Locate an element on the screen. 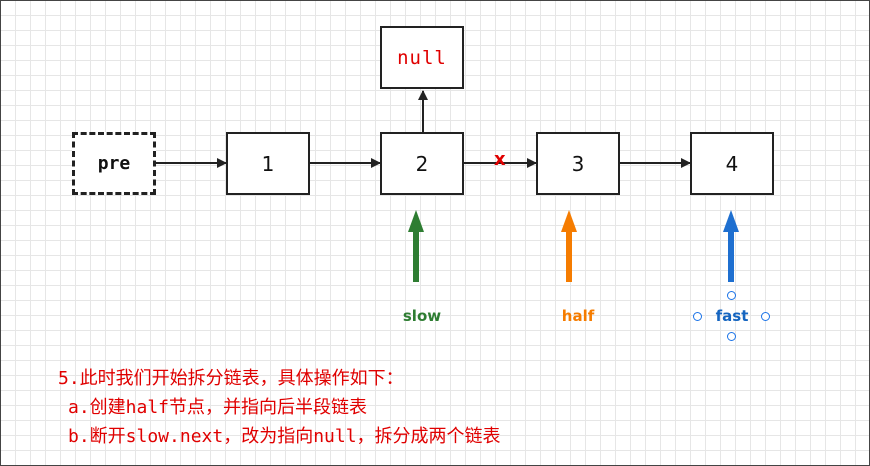  fast-label: fast is located at coordinates (732, 316).